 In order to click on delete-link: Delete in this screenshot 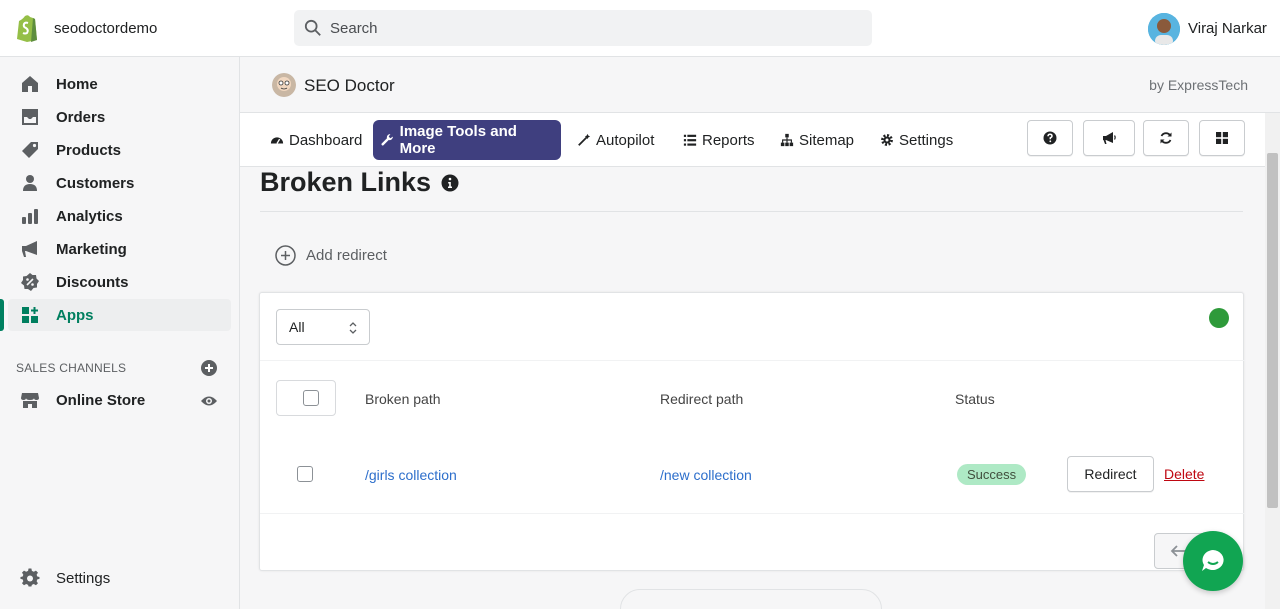, I will do `click(1184, 474)`.